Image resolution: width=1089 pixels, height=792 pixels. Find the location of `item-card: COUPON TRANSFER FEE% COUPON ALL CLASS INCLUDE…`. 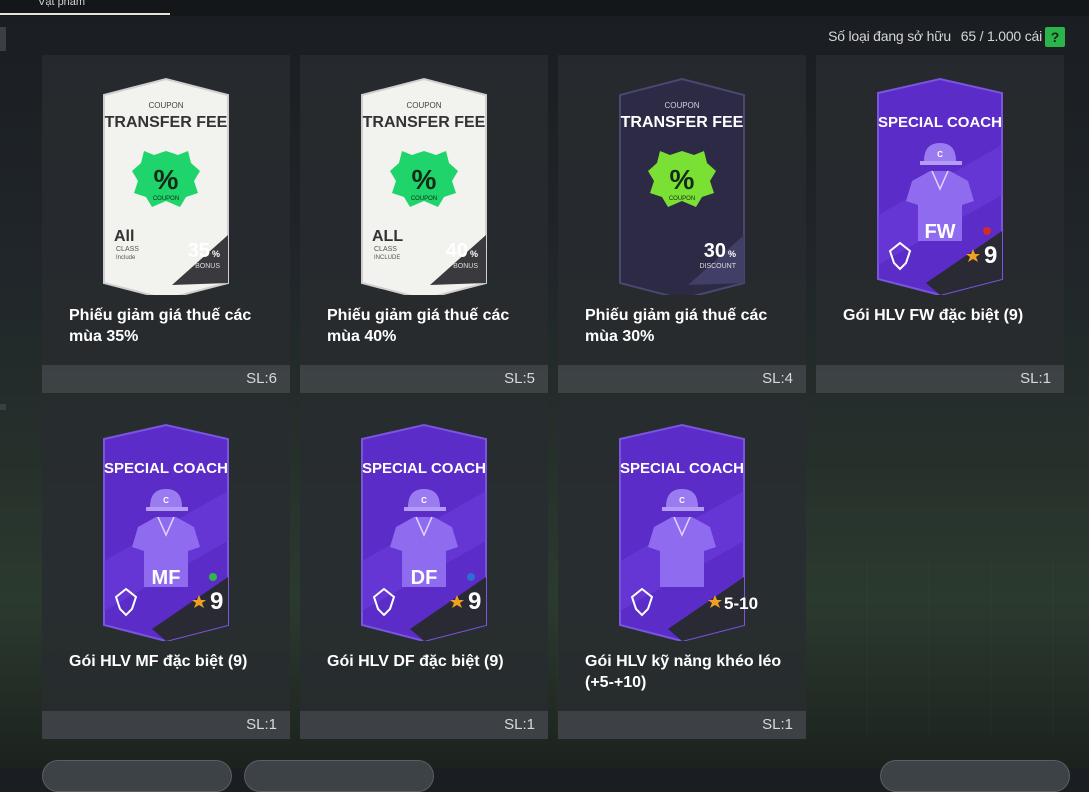

item-card: COUPON TRANSFER FEE% COUPON ALL CLASS INCLUDE… is located at coordinates (424, 224).